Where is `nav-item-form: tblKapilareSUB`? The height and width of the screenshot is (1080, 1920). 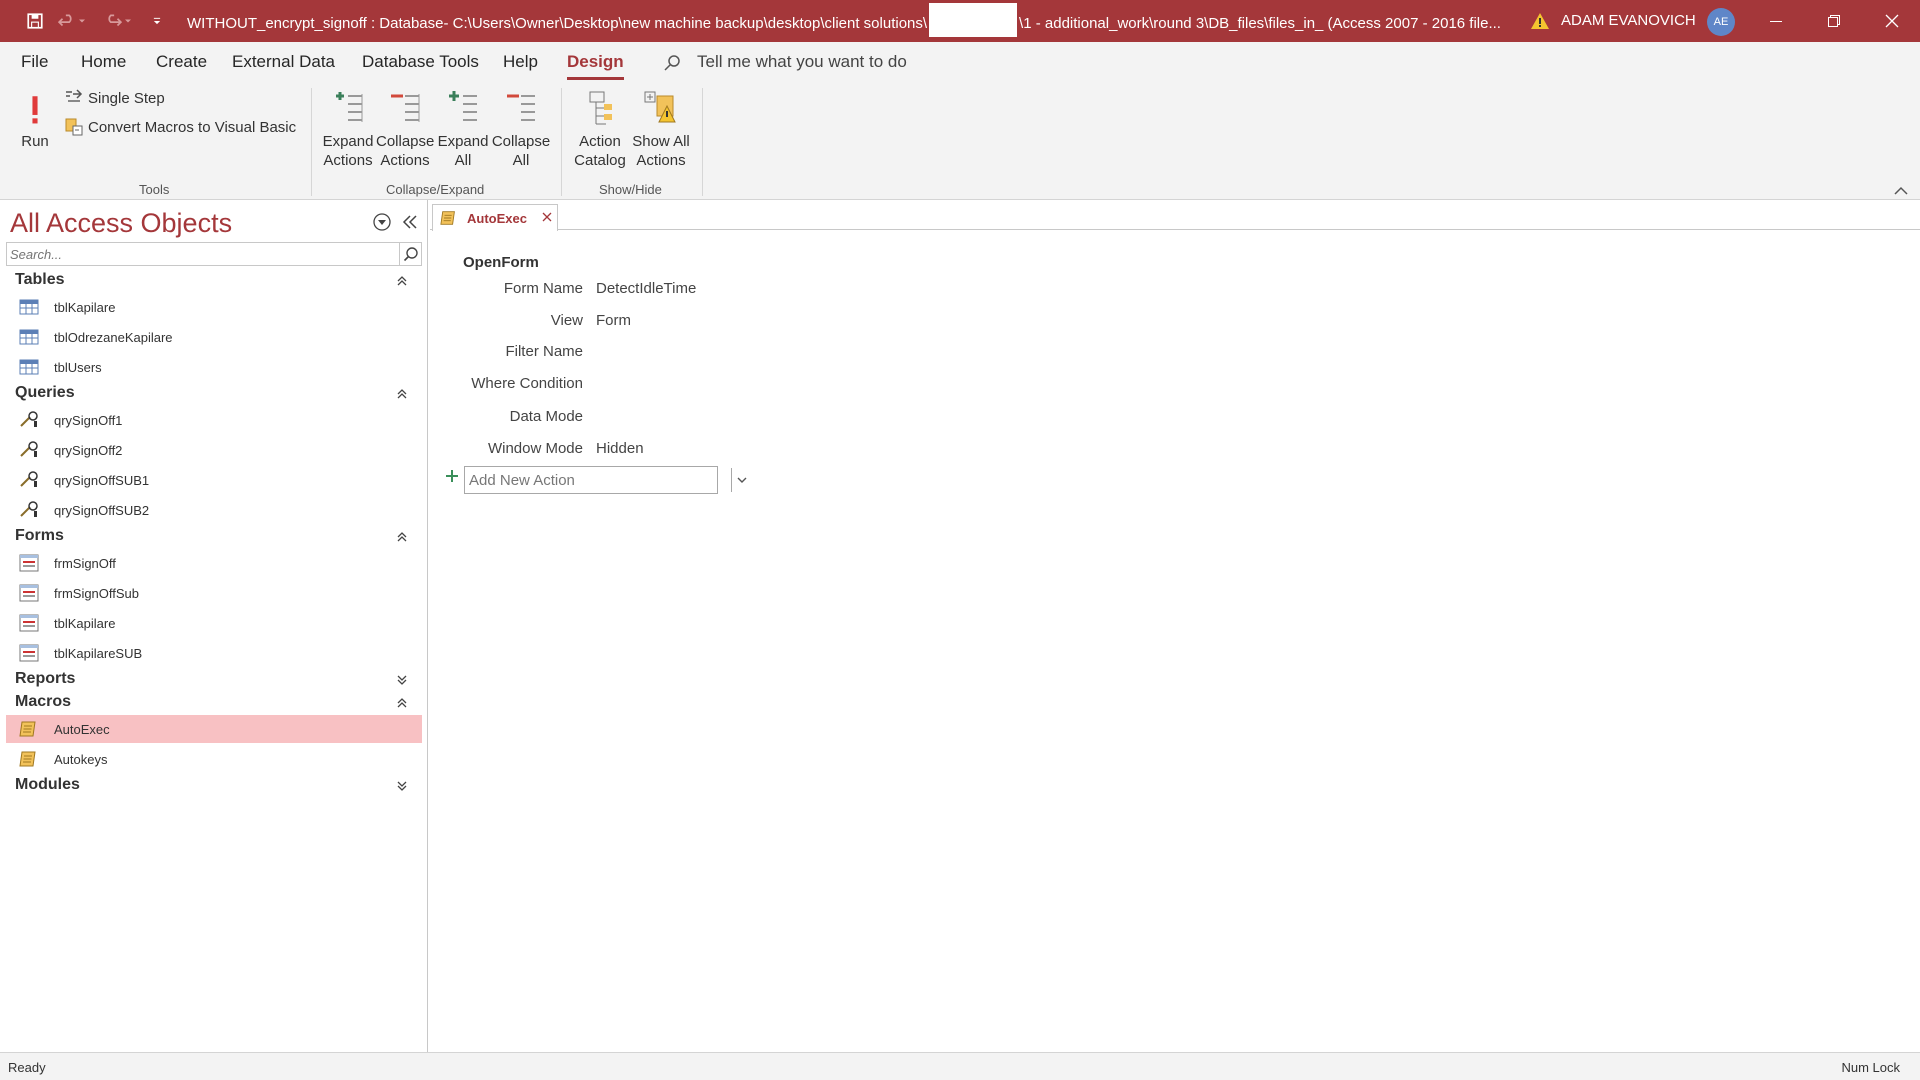 nav-item-form: tblKapilareSUB is located at coordinates (214, 653).